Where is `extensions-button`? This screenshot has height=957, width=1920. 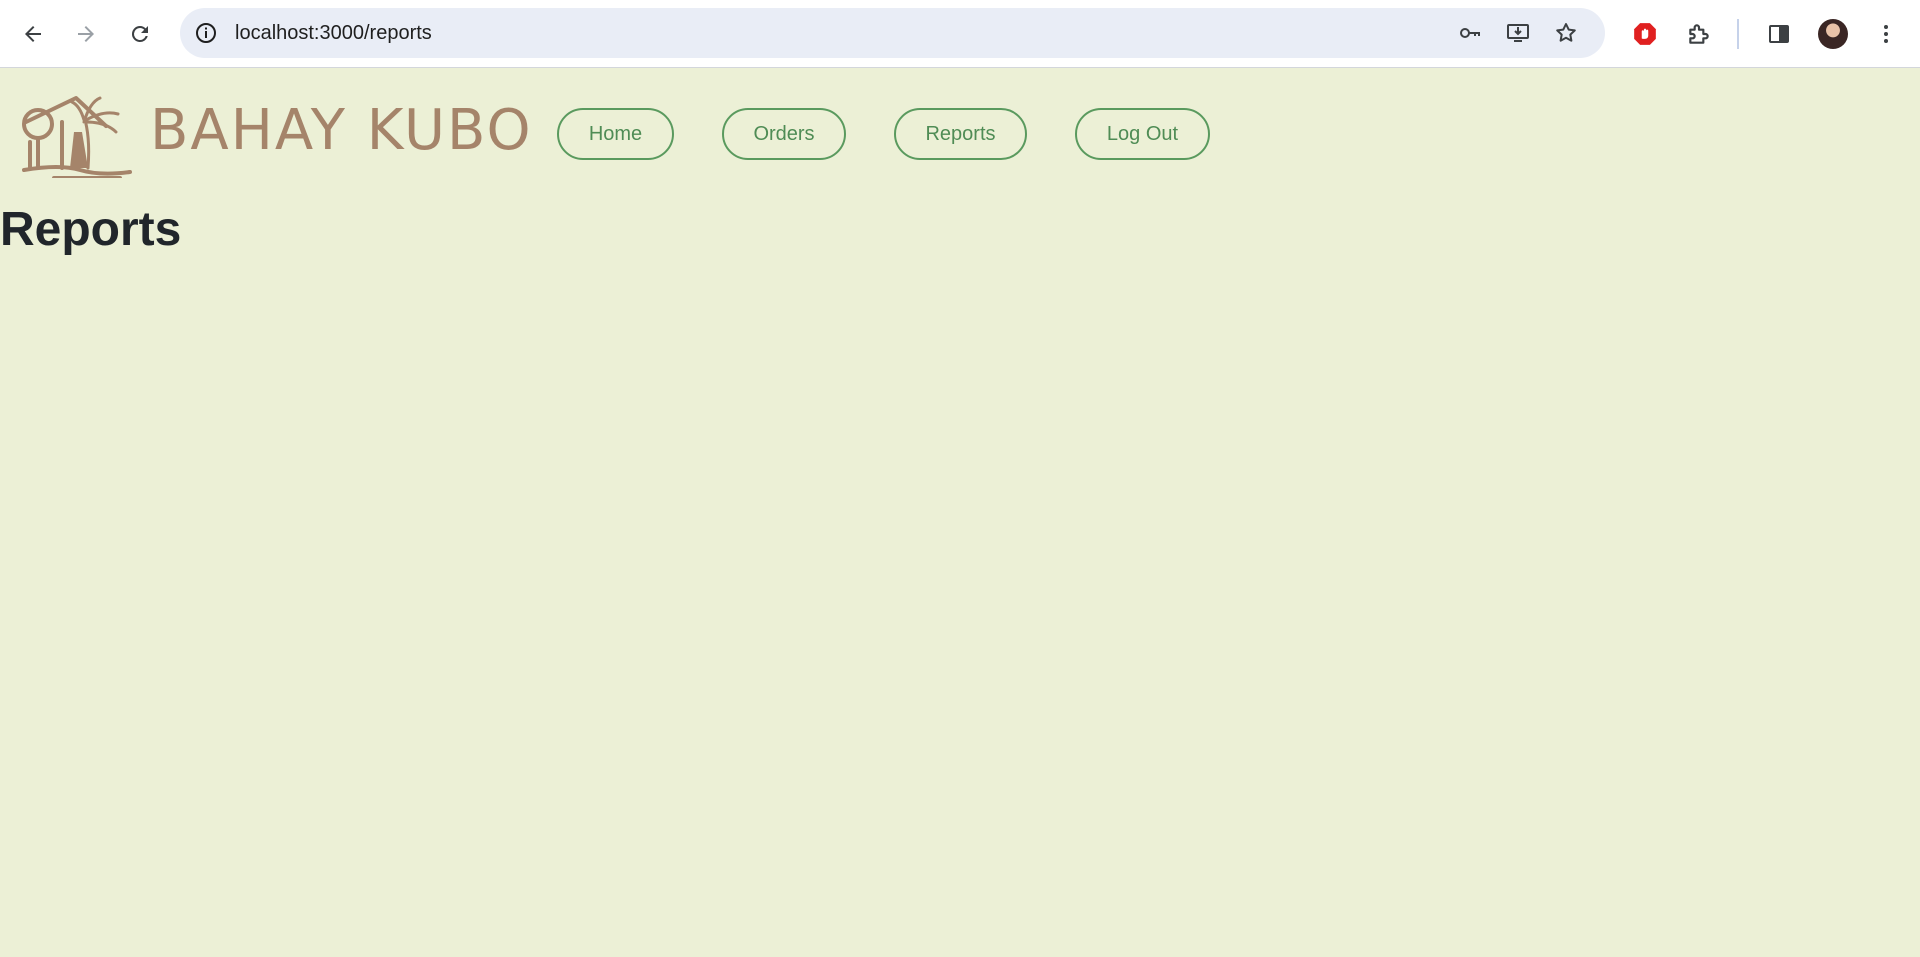
extensions-button is located at coordinates (1699, 34).